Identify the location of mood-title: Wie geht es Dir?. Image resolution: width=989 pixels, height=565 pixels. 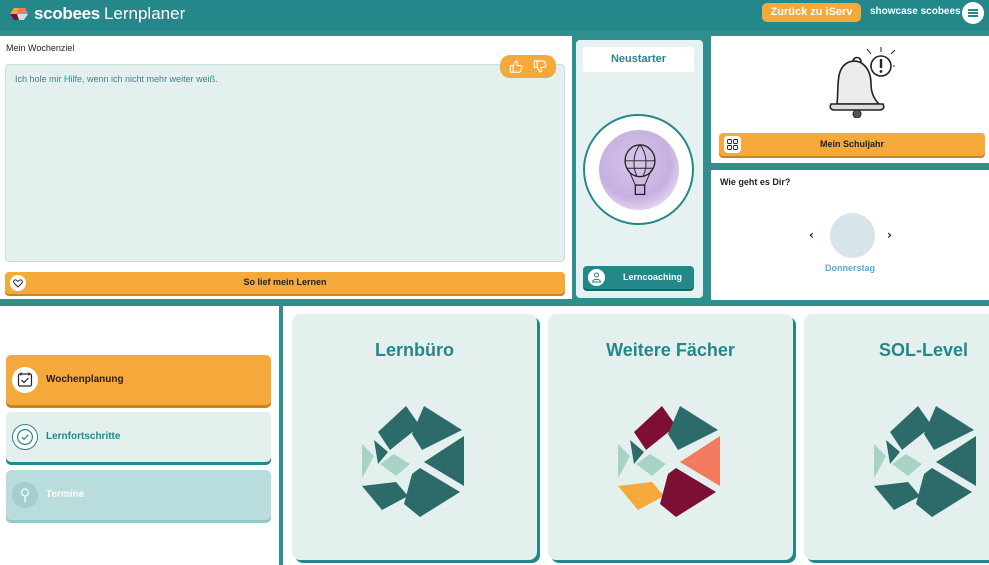
(755, 182).